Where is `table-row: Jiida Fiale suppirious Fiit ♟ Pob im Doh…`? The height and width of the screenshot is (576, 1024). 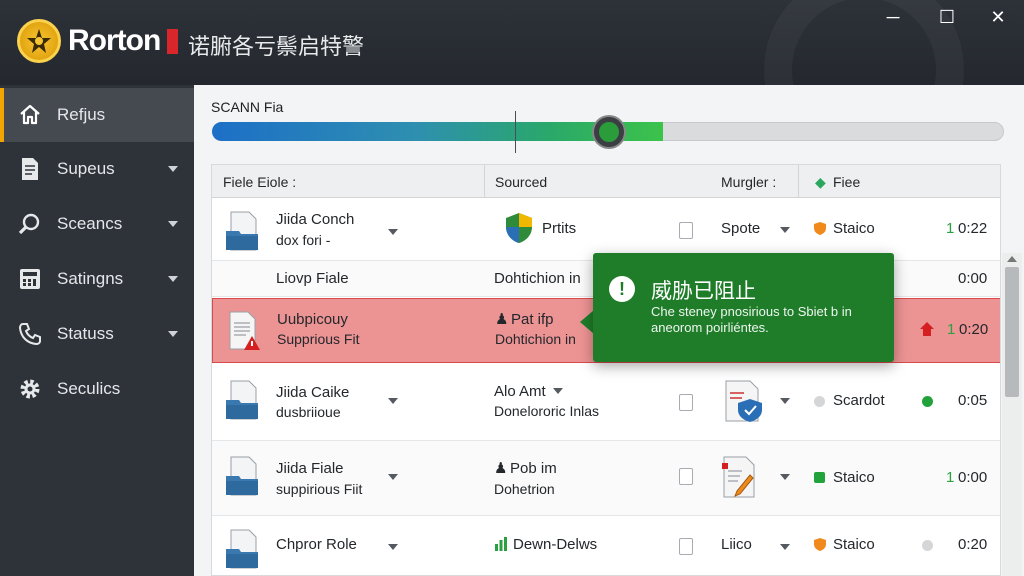 table-row: Jiida Fiale suppirious Fiit ♟ Pob im Doh… is located at coordinates (606, 478).